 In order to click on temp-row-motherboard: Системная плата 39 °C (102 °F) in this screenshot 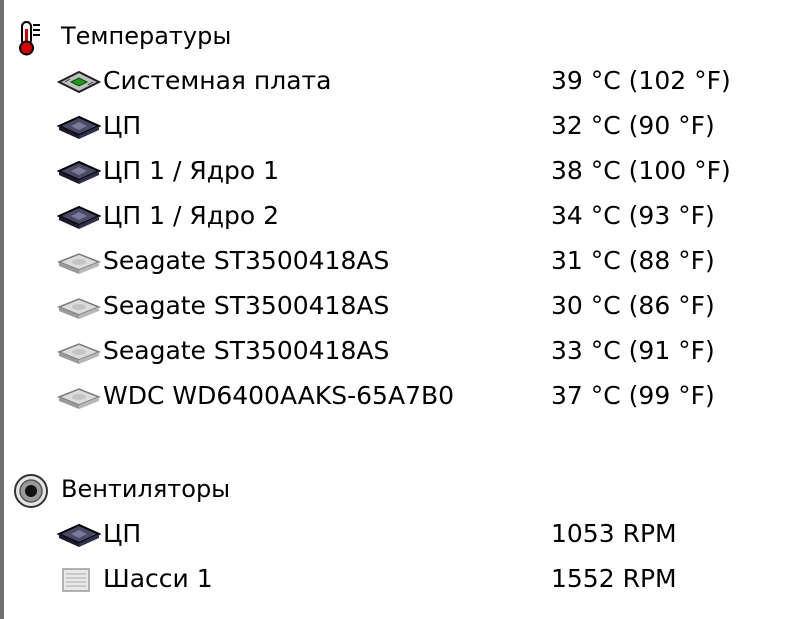, I will do `click(390, 81)`.